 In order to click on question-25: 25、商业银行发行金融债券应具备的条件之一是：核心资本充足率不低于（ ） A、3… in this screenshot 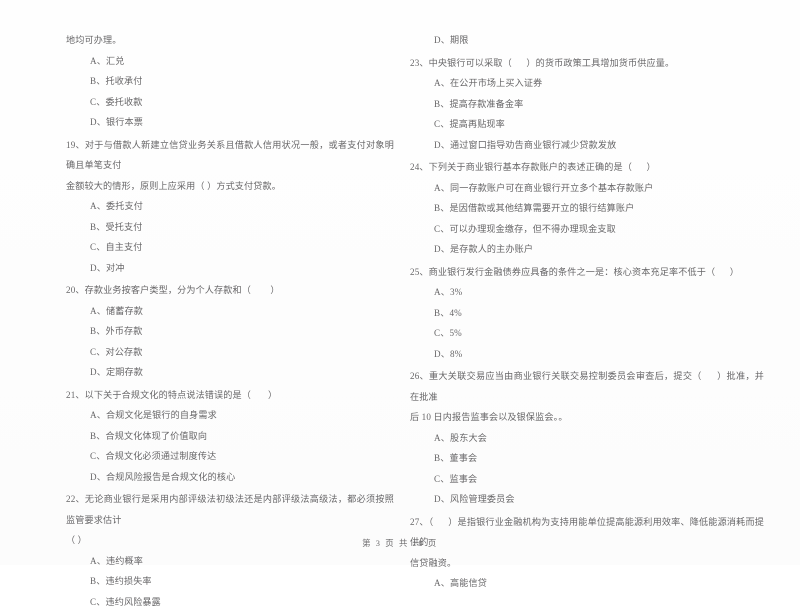, I will do `click(587, 313)`.